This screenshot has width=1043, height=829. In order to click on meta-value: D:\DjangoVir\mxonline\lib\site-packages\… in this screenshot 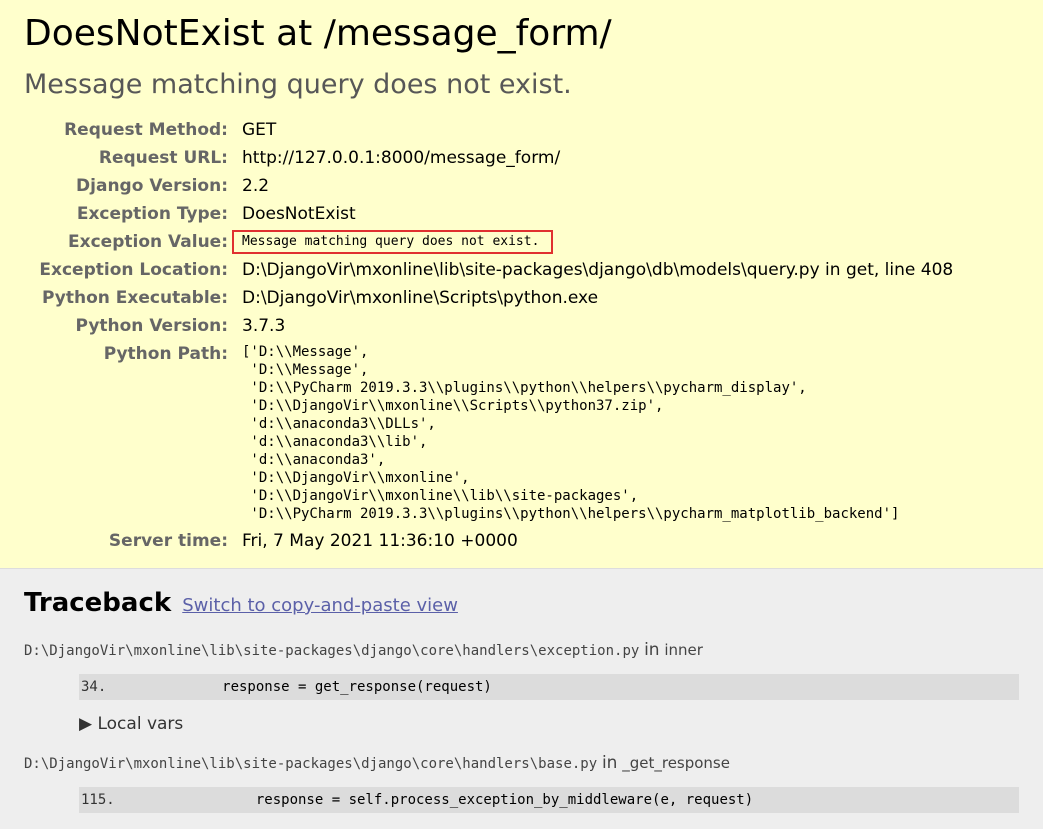, I will do `click(598, 270)`.